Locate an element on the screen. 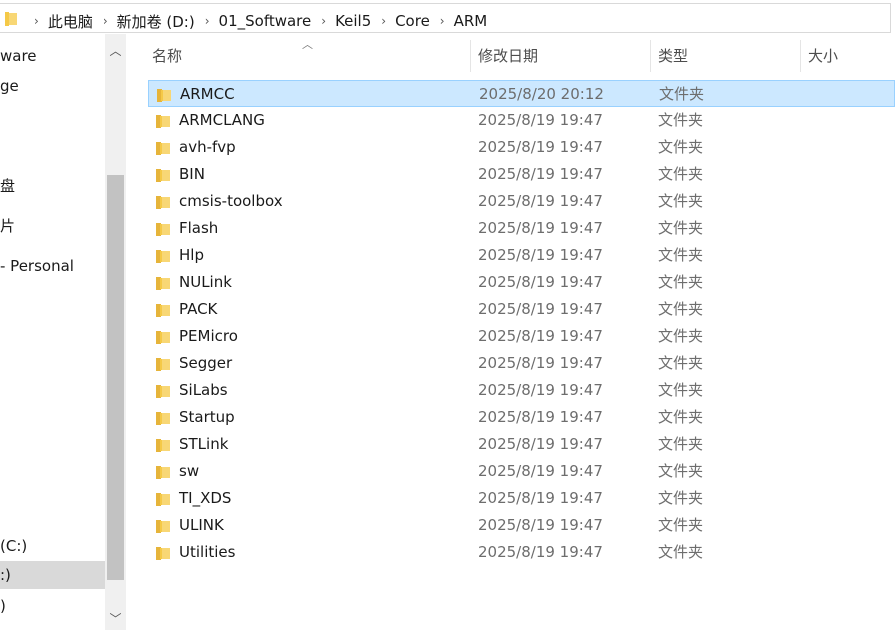 The height and width of the screenshot is (635, 896). file-name: TI_XDS is located at coordinates (205, 498).